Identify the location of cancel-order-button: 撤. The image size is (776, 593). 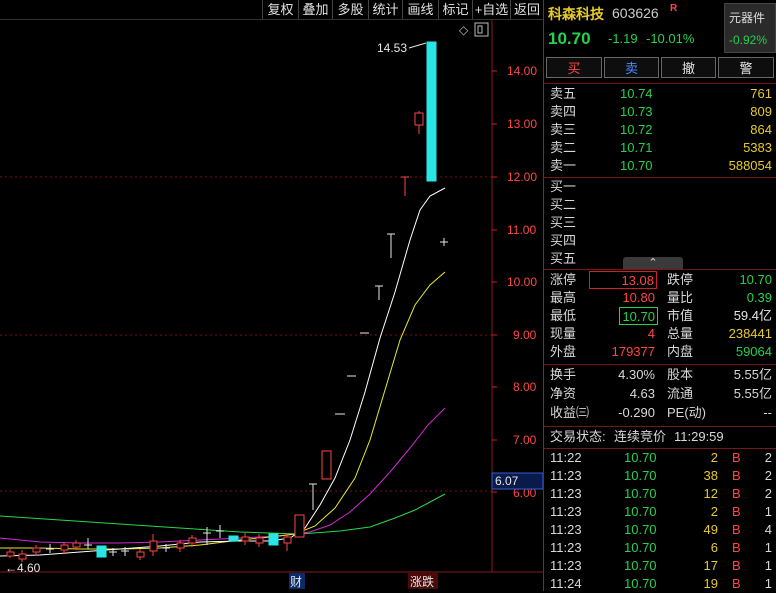
(688, 67).